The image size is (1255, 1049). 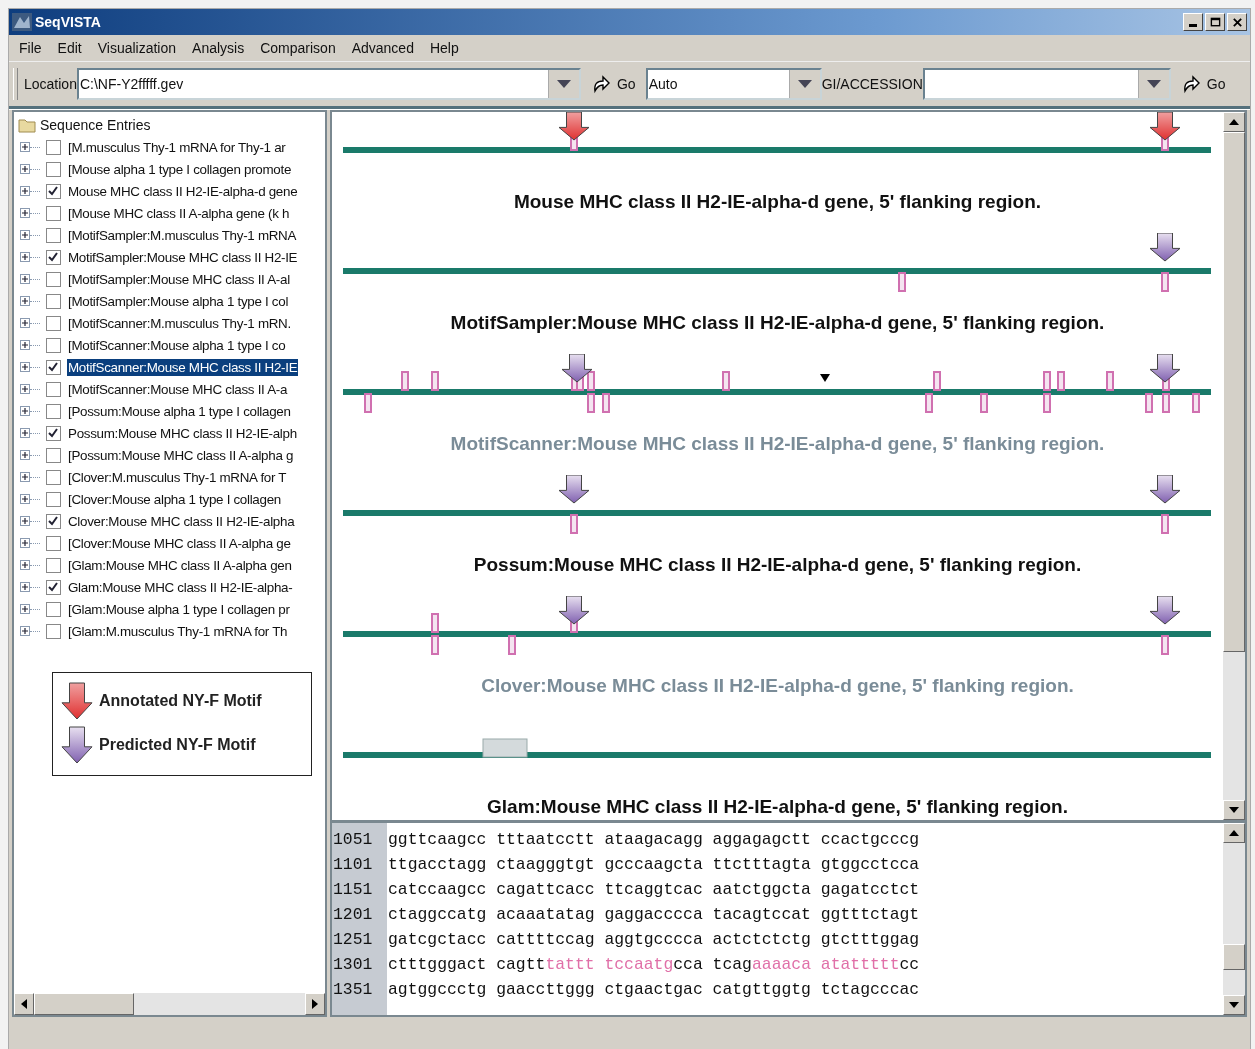 I want to click on tree-item: [MotifScanner:Mouse alpha 1 type I co, so click(x=177, y=345).